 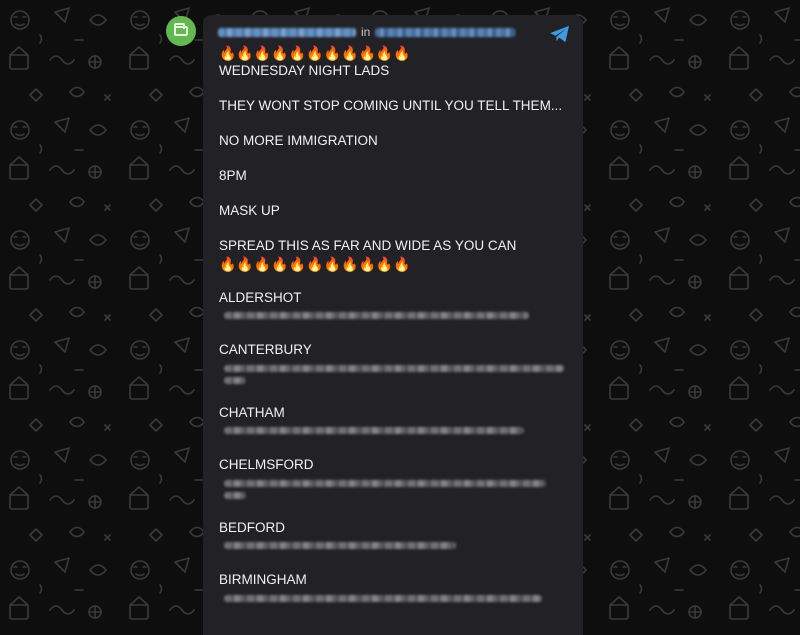 I want to click on telegram-plane-icon, so click(x=560, y=34).